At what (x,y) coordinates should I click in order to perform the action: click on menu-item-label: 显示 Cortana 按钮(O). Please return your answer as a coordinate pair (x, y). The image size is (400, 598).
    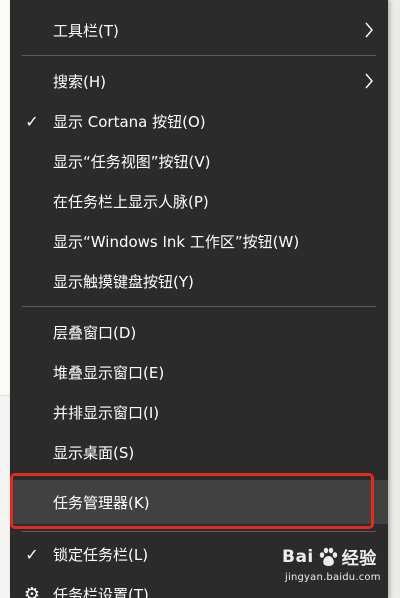
    Looking at the image, I should click on (129, 121).